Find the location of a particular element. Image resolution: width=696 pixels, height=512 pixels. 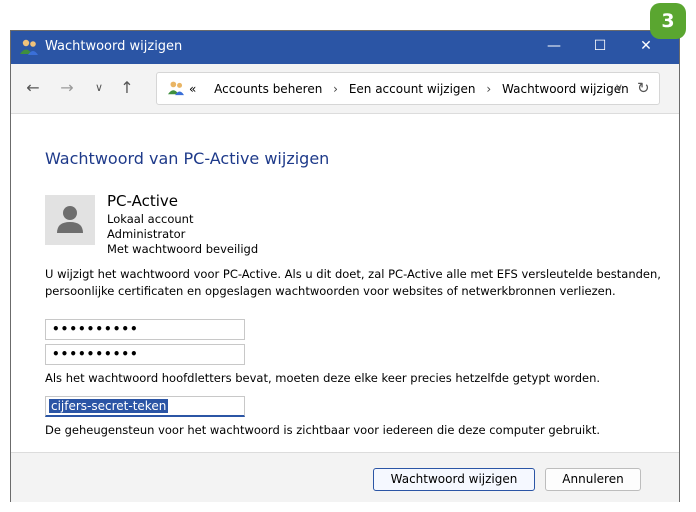

step-number-badge: 3 is located at coordinates (668, 21).